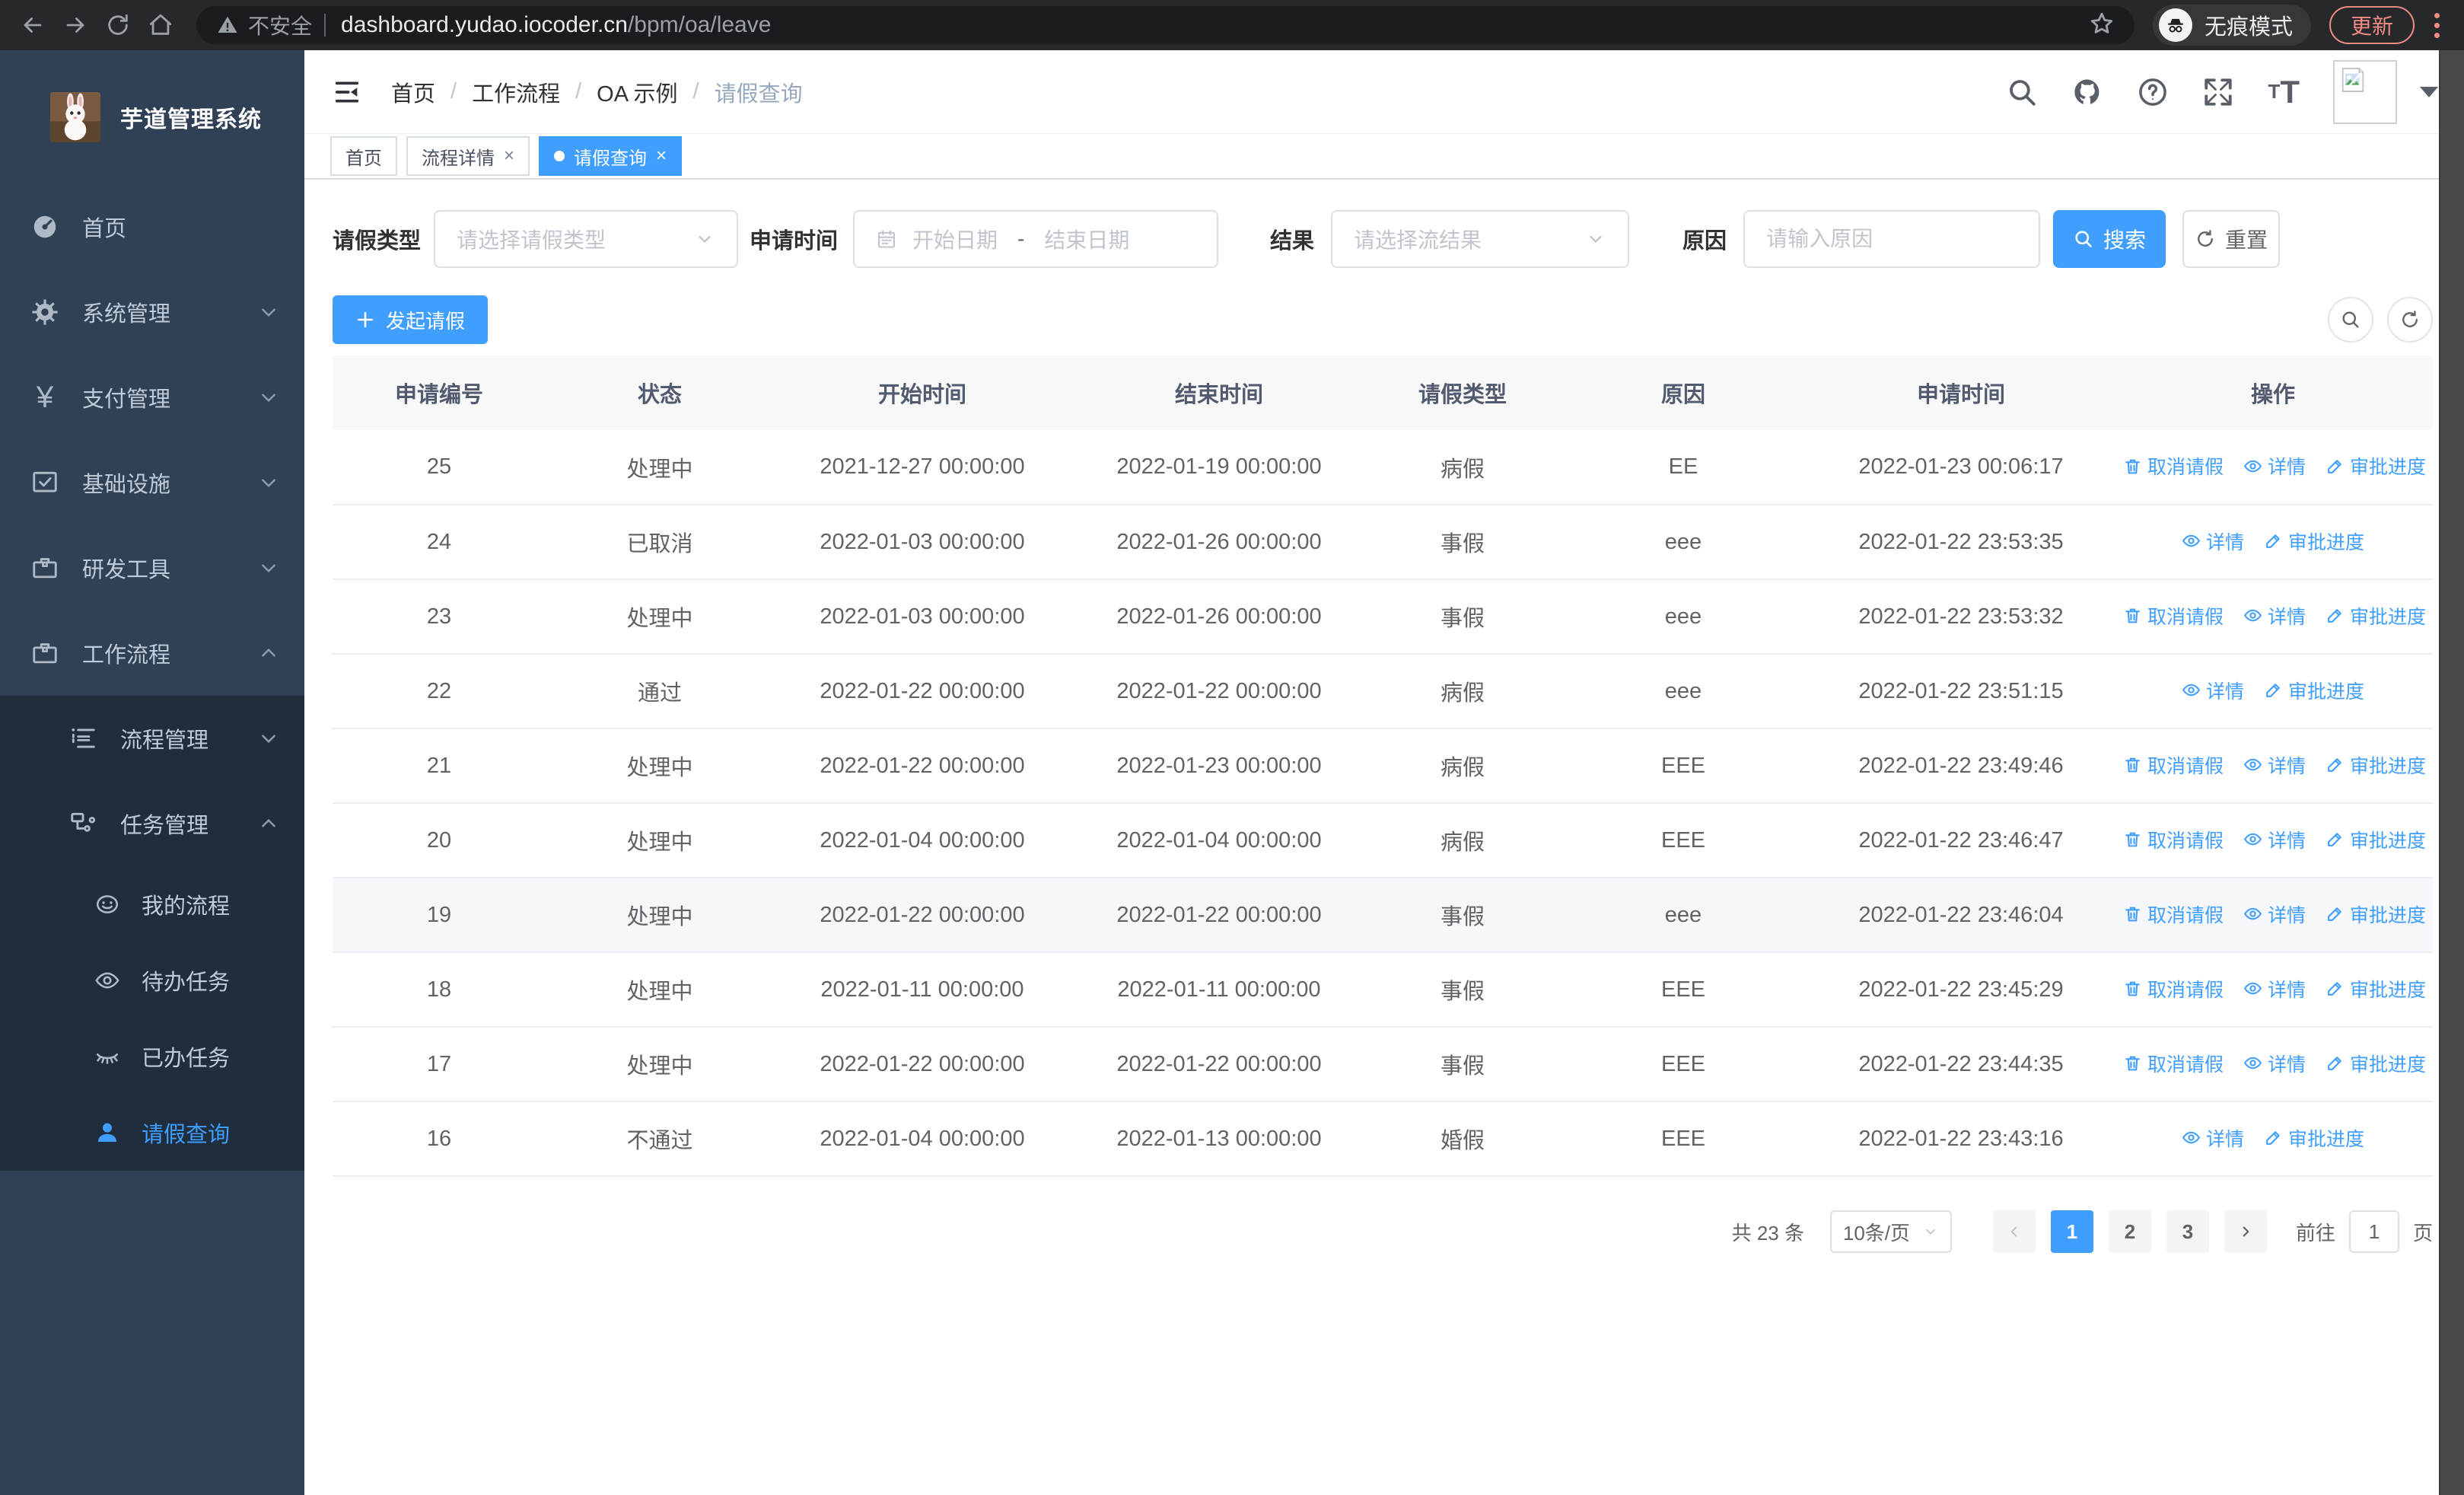 This screenshot has height=1495, width=2464. I want to click on reason-input, so click(1892, 239).